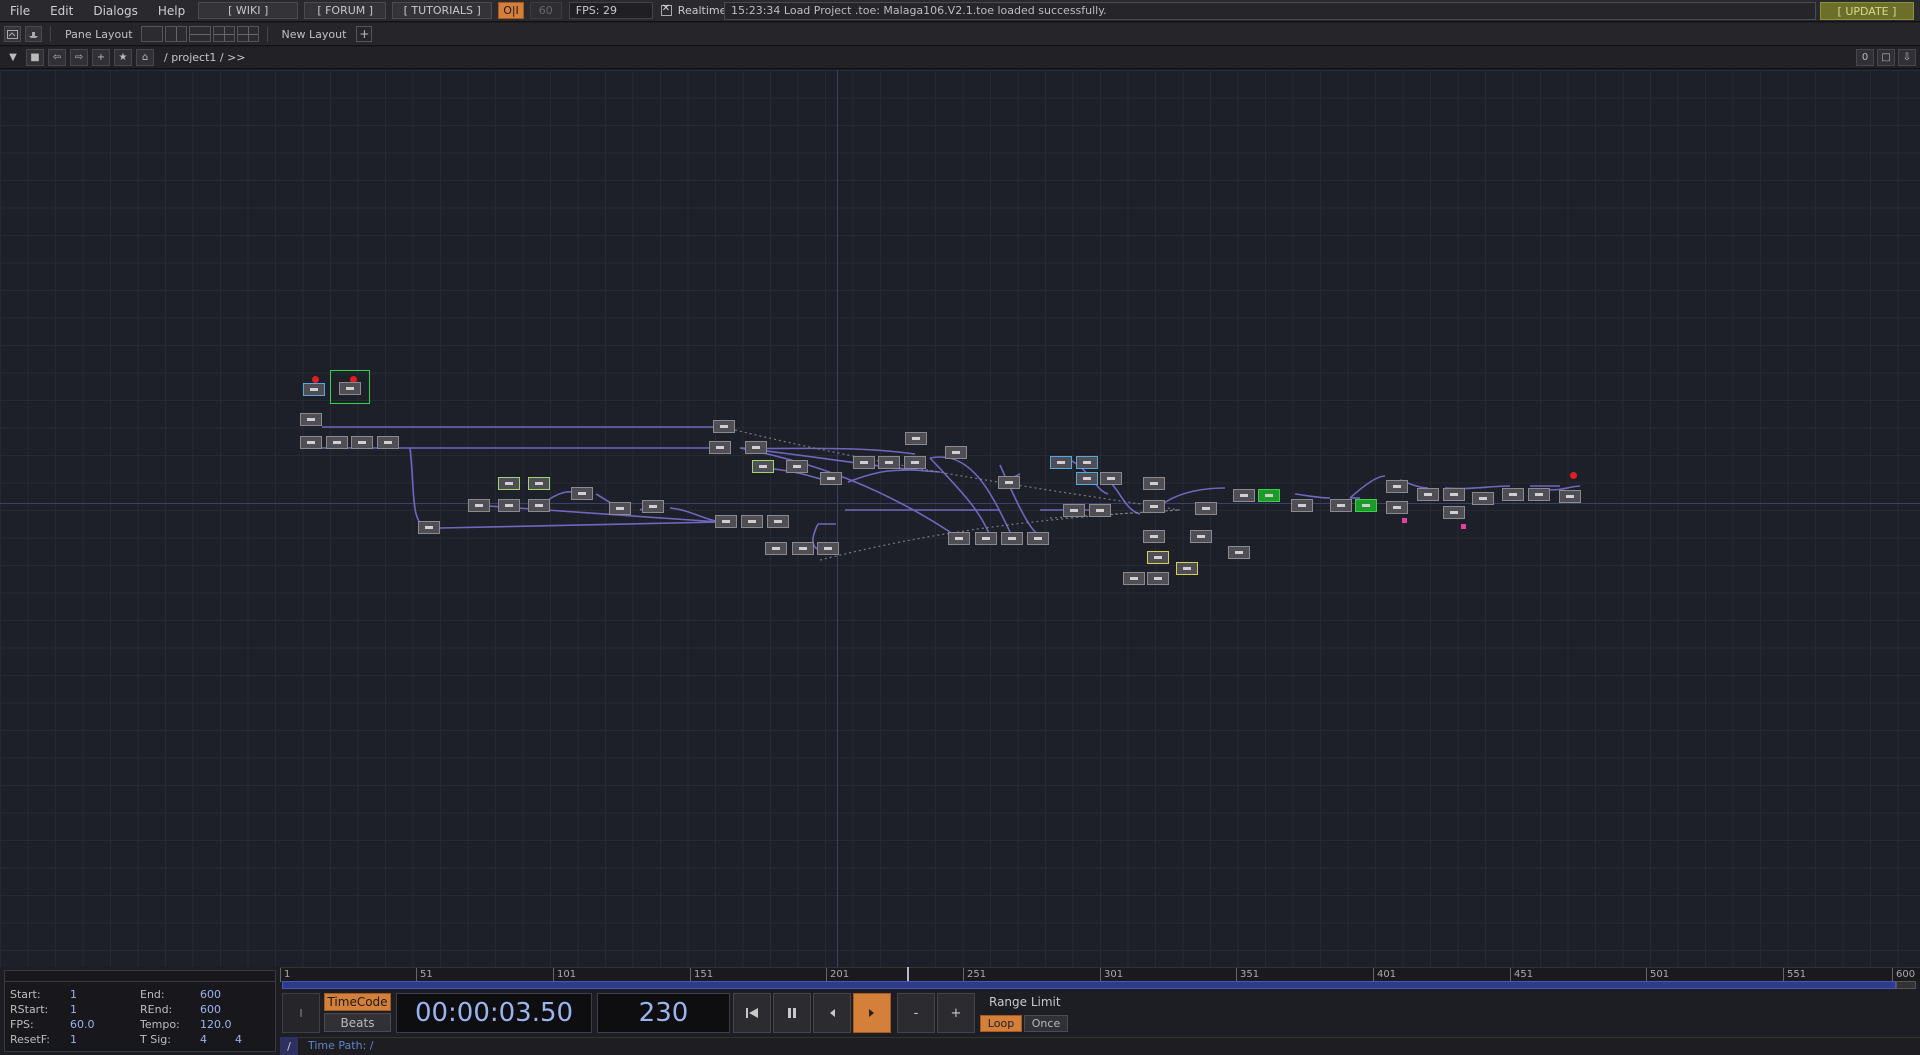 The width and height of the screenshot is (1920, 1055). What do you see at coordinates (666, 9) in the screenshot?
I see `realtime-checkbox` at bounding box center [666, 9].